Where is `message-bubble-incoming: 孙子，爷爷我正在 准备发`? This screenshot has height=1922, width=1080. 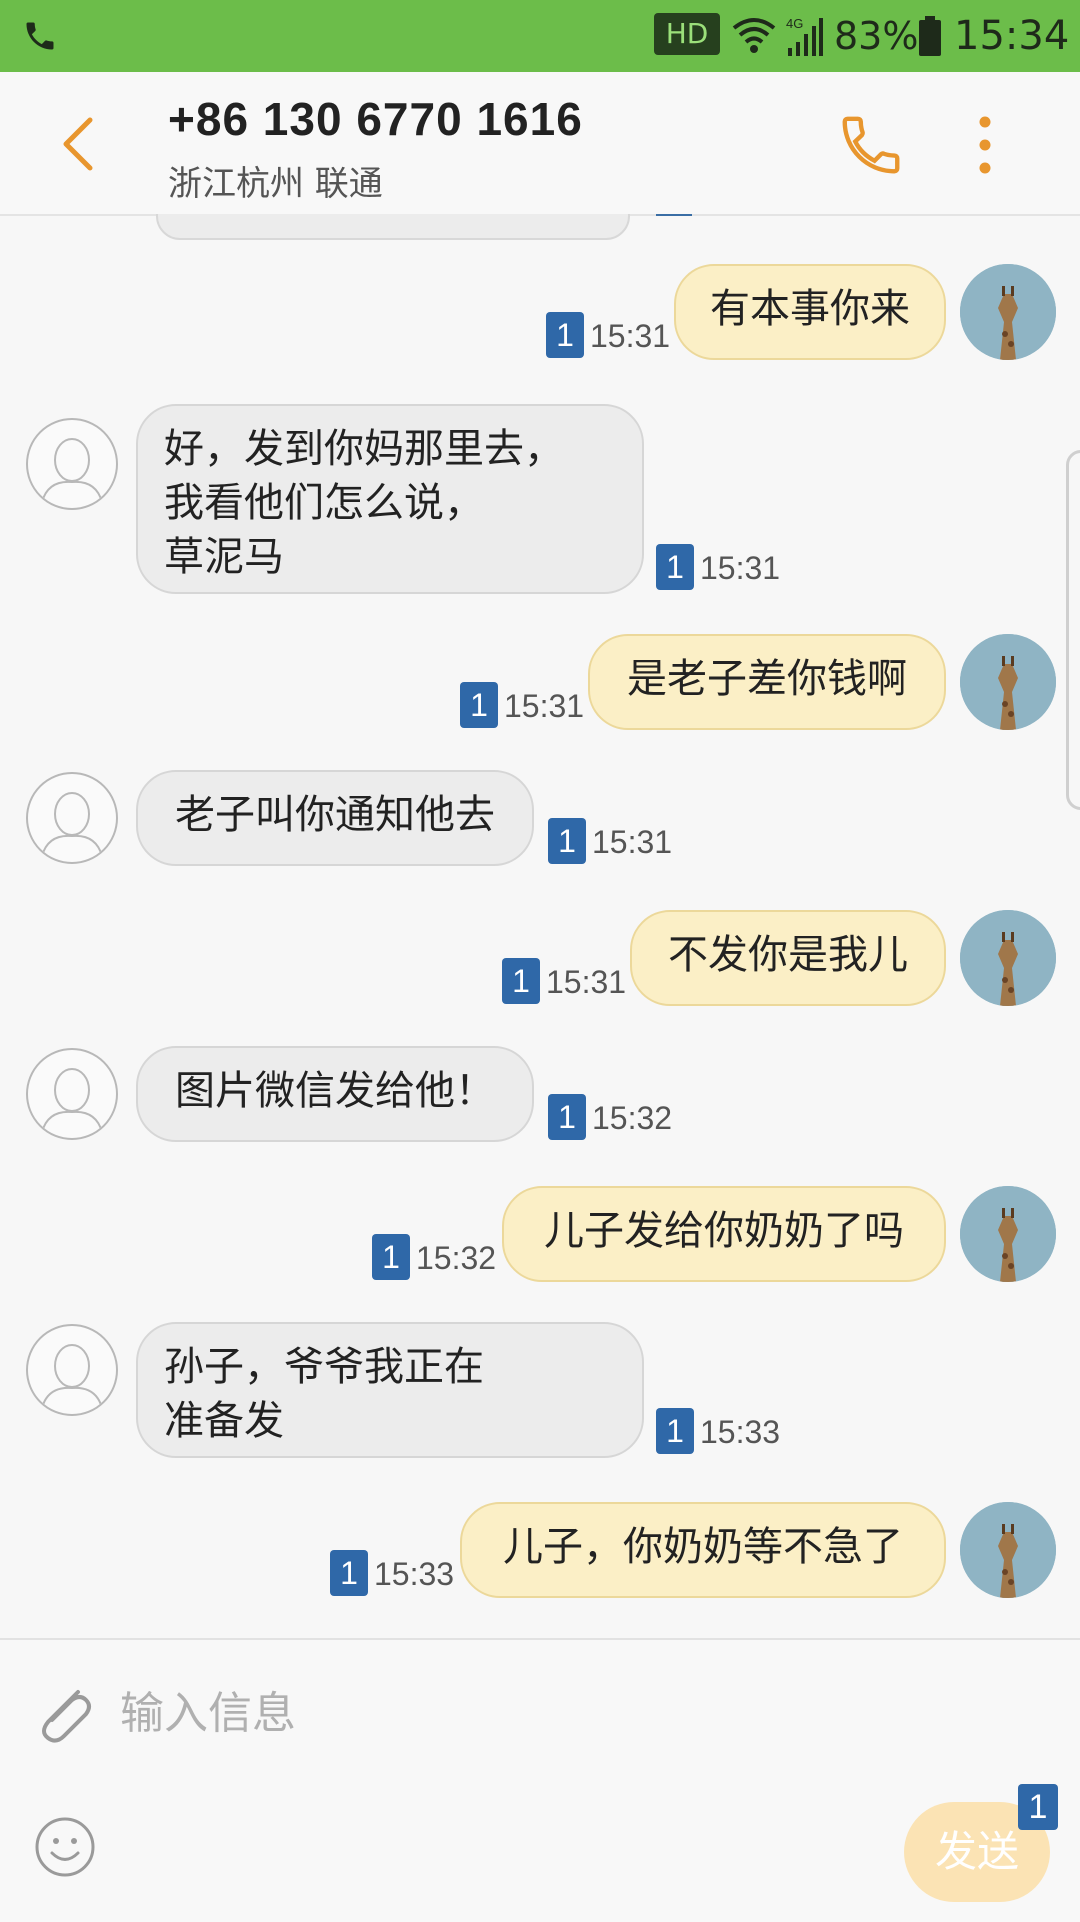
message-bubble-incoming: 孙子，爷爷我正在 准备发 is located at coordinates (390, 1390).